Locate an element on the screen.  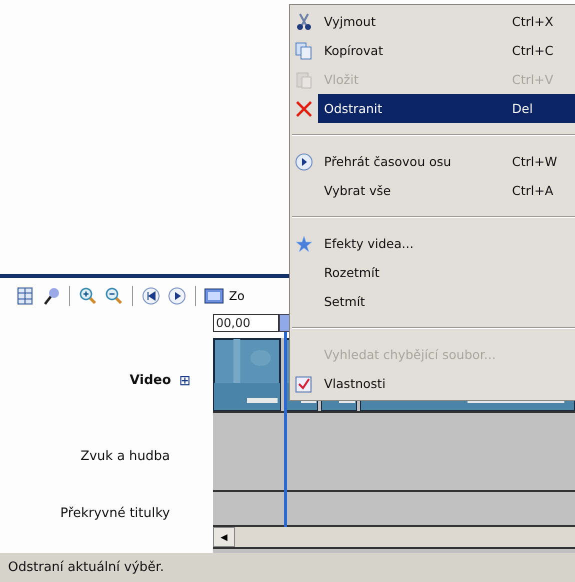
menu-item: Rozetmít is located at coordinates (432, 272).